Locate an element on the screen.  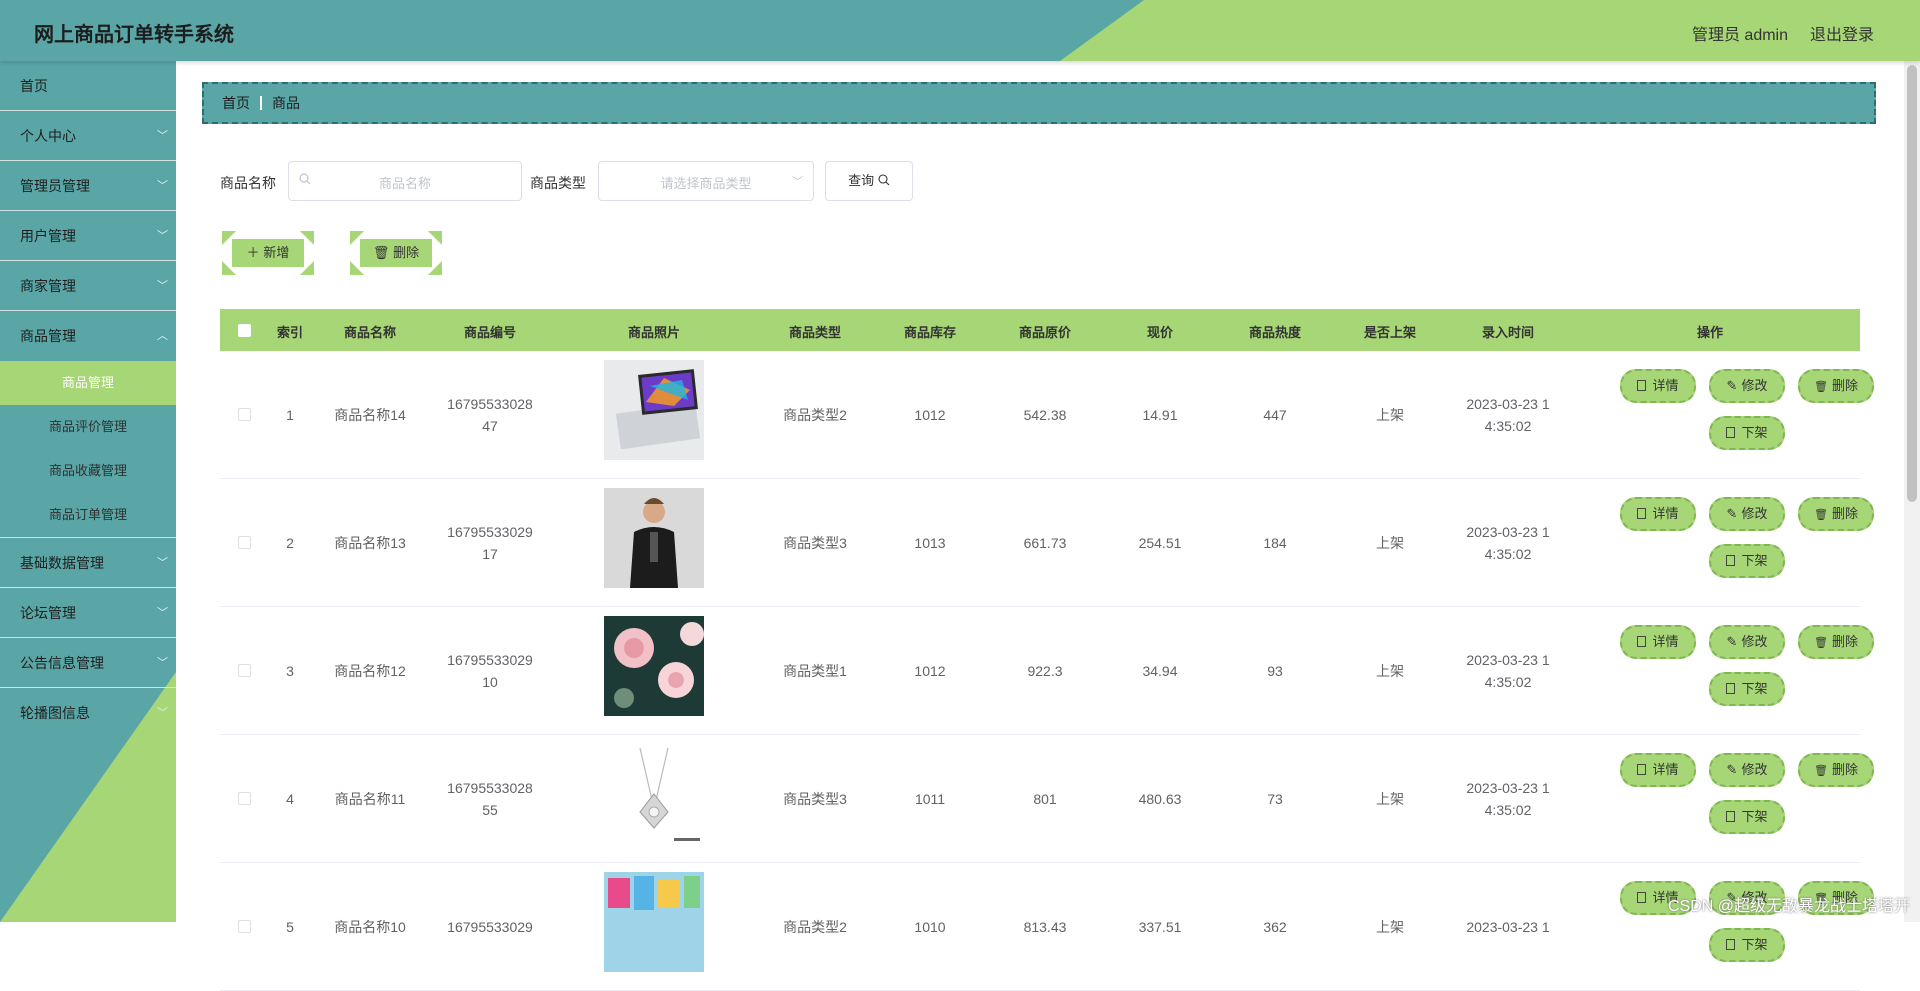
sidebar-item-admins: 管理员管理 ﹀ is located at coordinates (88, 186).